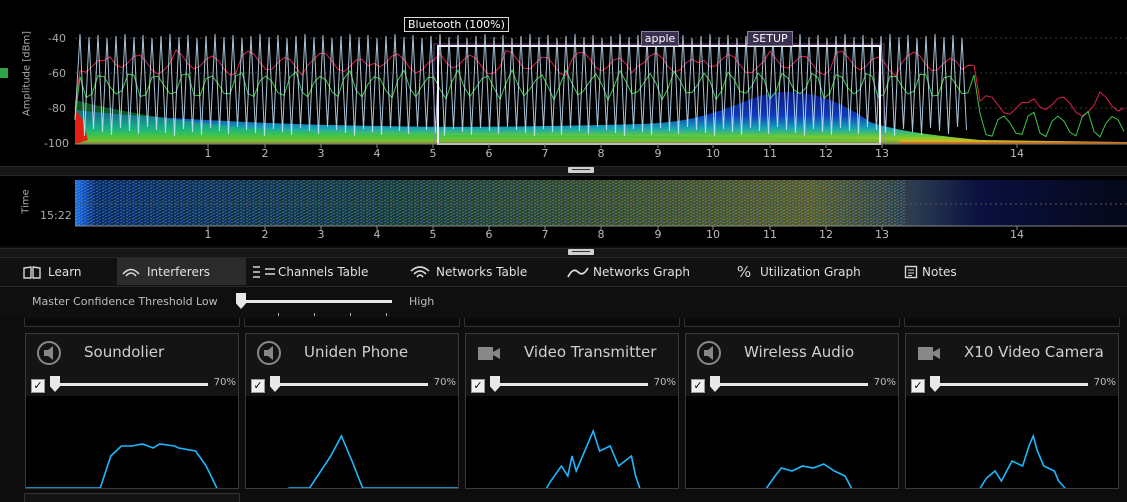 The width and height of the screenshot is (1127, 502). I want to click on annotation-apple: apple, so click(660, 38).